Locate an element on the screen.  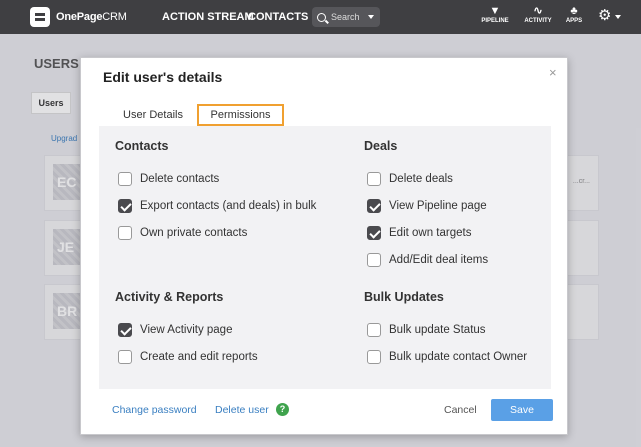
activity-icon: ∿ is located at coordinates (538, 11).